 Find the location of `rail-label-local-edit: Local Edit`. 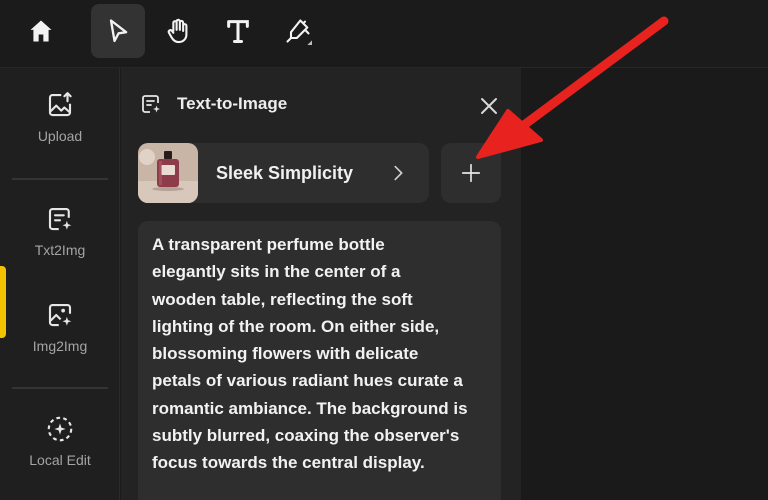

rail-label-local-edit: Local Edit is located at coordinates (60, 460).